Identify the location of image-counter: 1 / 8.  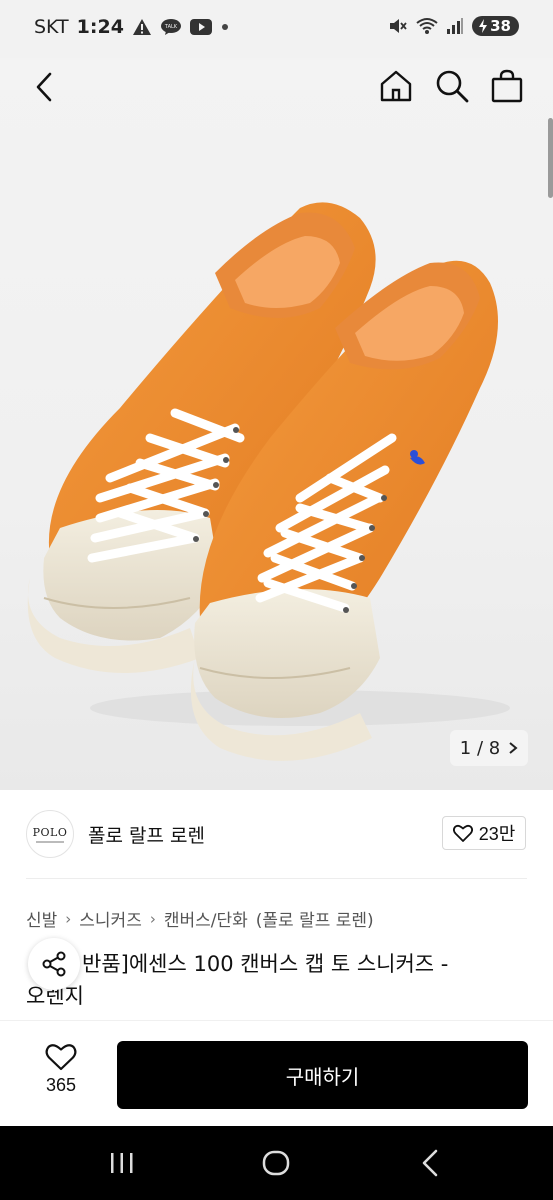
(489, 748).